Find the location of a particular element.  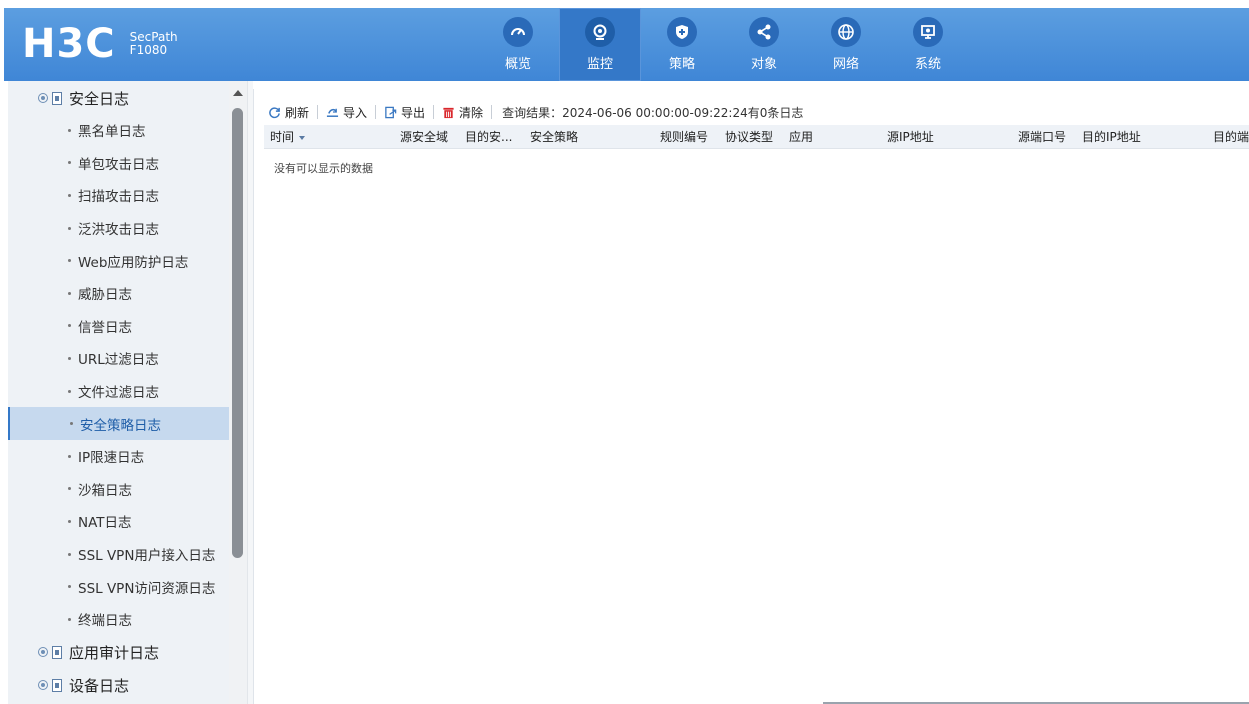

tree-item-file-filter-log: 文件过滤日志 is located at coordinates (118, 391).